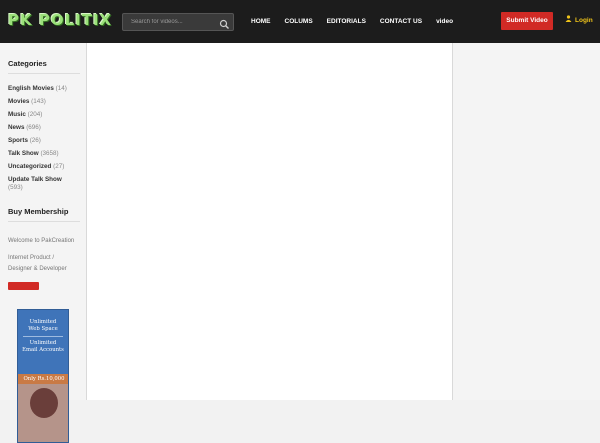 The width and height of the screenshot is (600, 443). Describe the element at coordinates (38, 211) in the screenshot. I see `membership-heading: Buy Membership` at that location.